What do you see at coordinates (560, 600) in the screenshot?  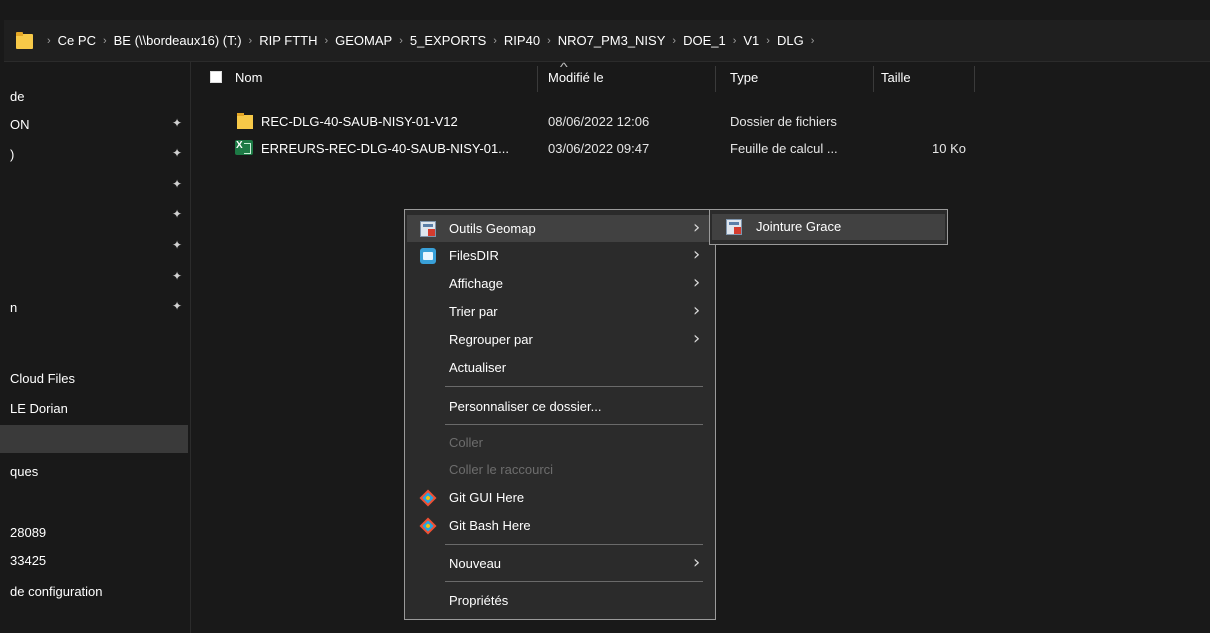 I see `menu-item-proprietes: Propriétés` at bounding box center [560, 600].